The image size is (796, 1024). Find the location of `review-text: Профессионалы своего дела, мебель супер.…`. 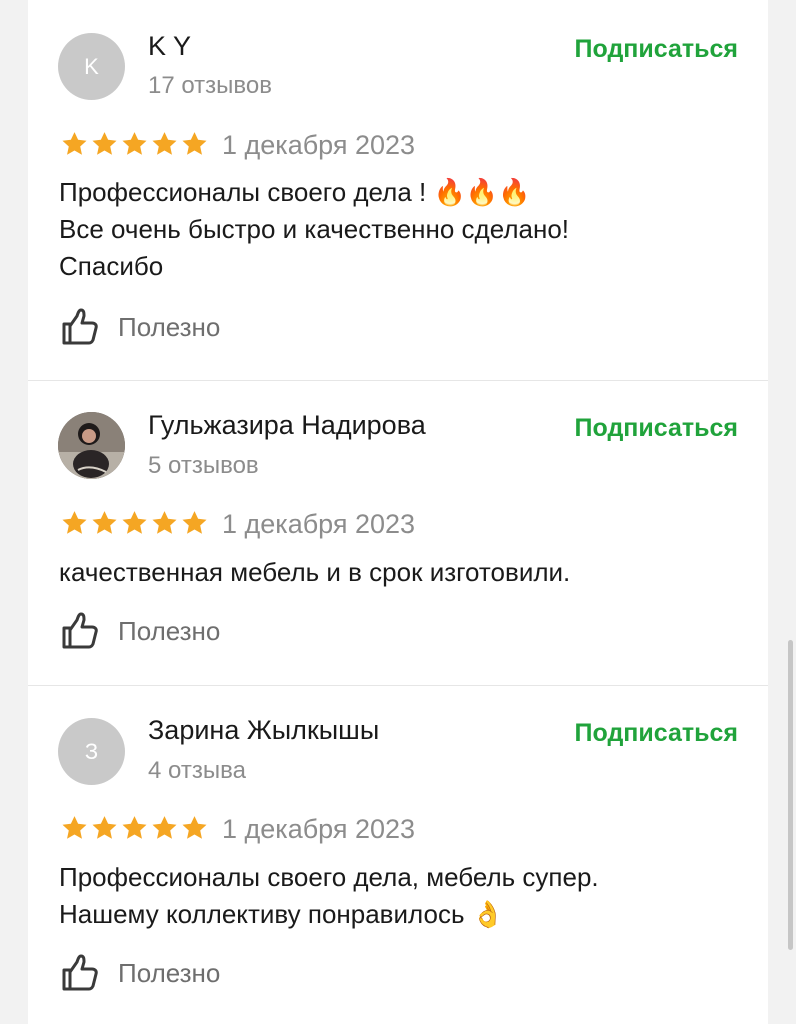

review-text: Профессионалы своего дела, мебель супер.… is located at coordinates (399, 896).